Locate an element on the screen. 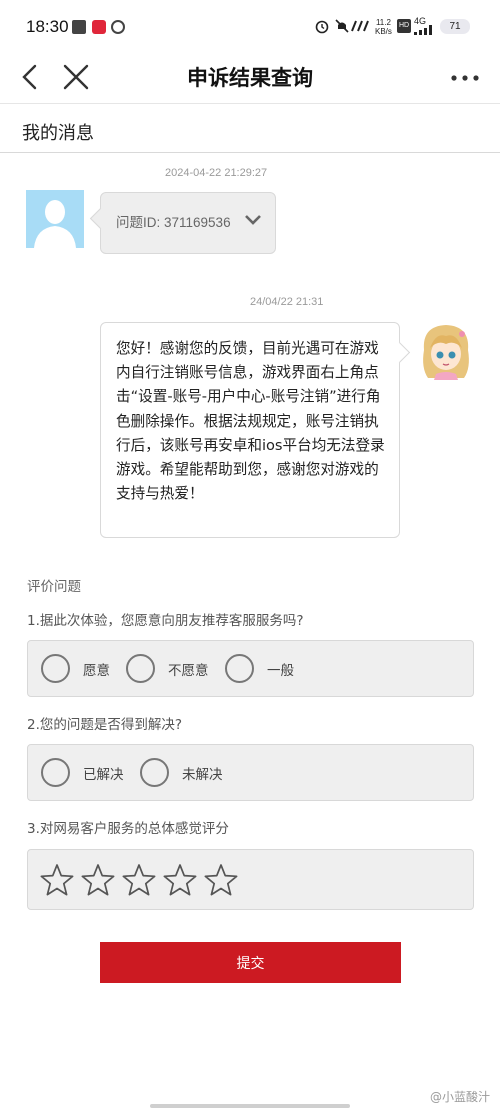 The width and height of the screenshot is (500, 1111). nfc-icon is located at coordinates (360, 26).